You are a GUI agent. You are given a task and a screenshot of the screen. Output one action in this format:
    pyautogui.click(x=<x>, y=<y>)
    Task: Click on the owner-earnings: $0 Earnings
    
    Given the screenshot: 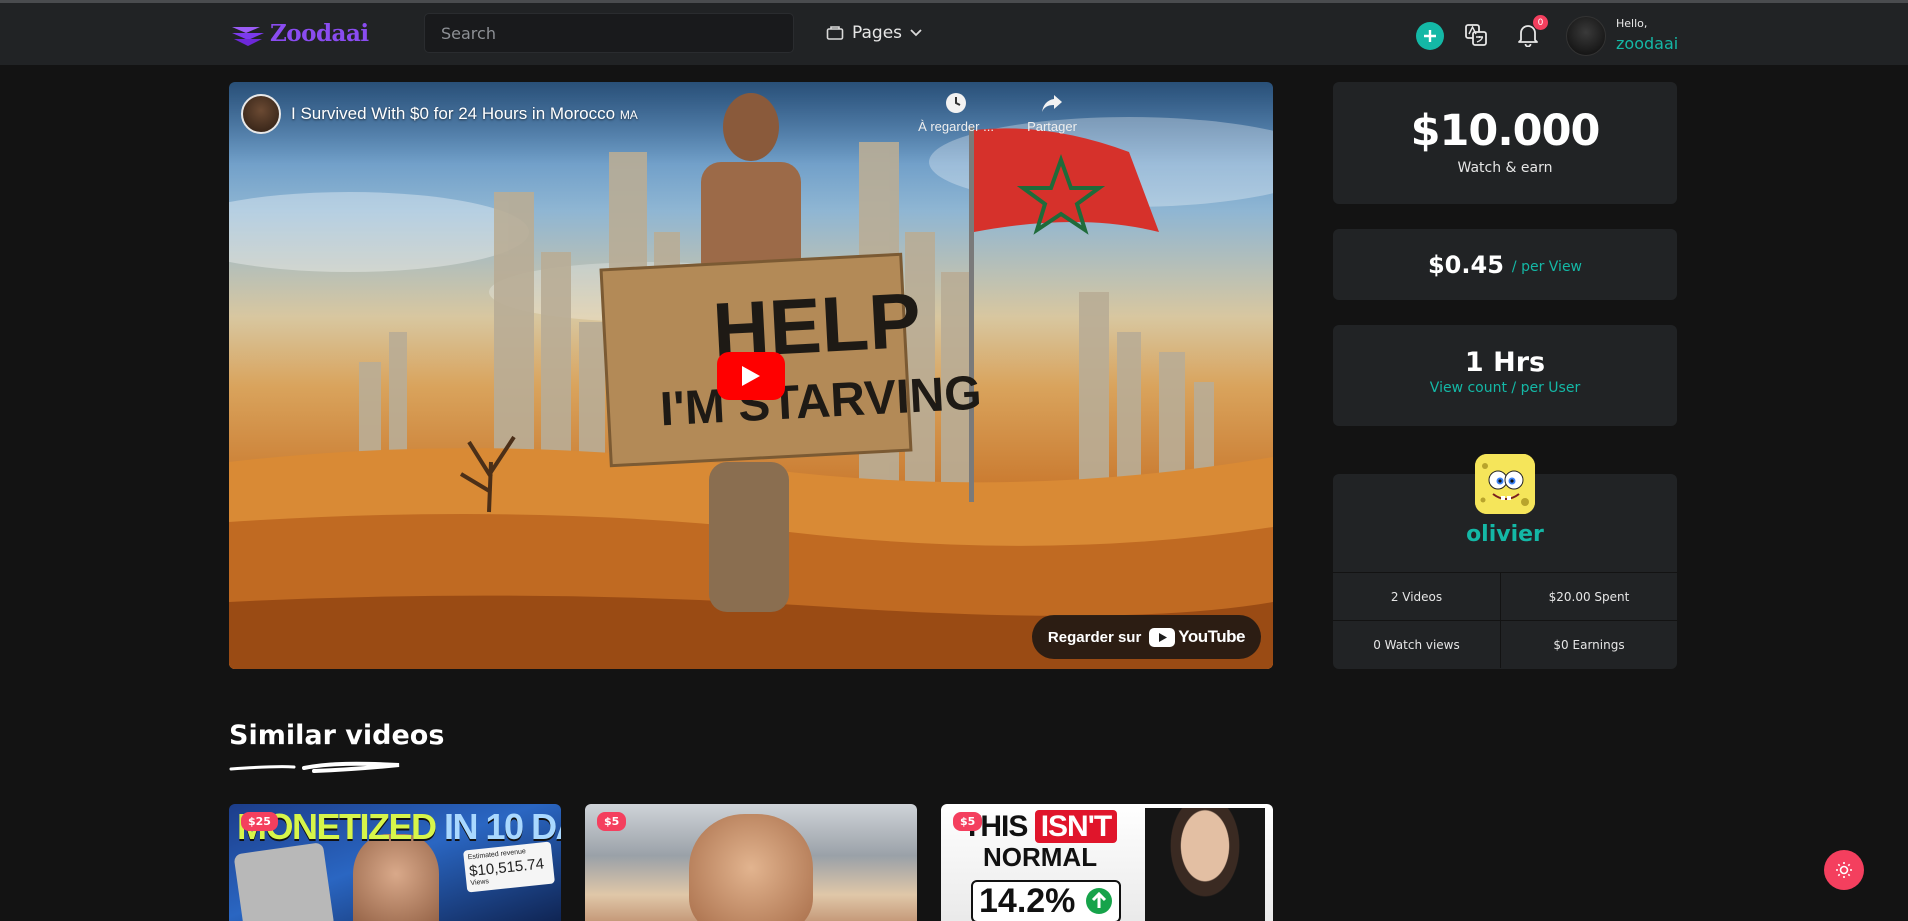 What is the action you would take?
    pyautogui.click(x=1589, y=644)
    